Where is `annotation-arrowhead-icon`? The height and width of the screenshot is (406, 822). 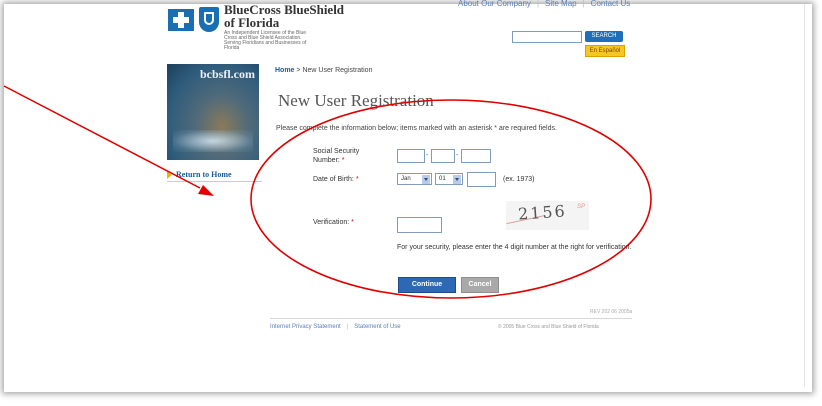 annotation-arrowhead-icon is located at coordinates (206, 190).